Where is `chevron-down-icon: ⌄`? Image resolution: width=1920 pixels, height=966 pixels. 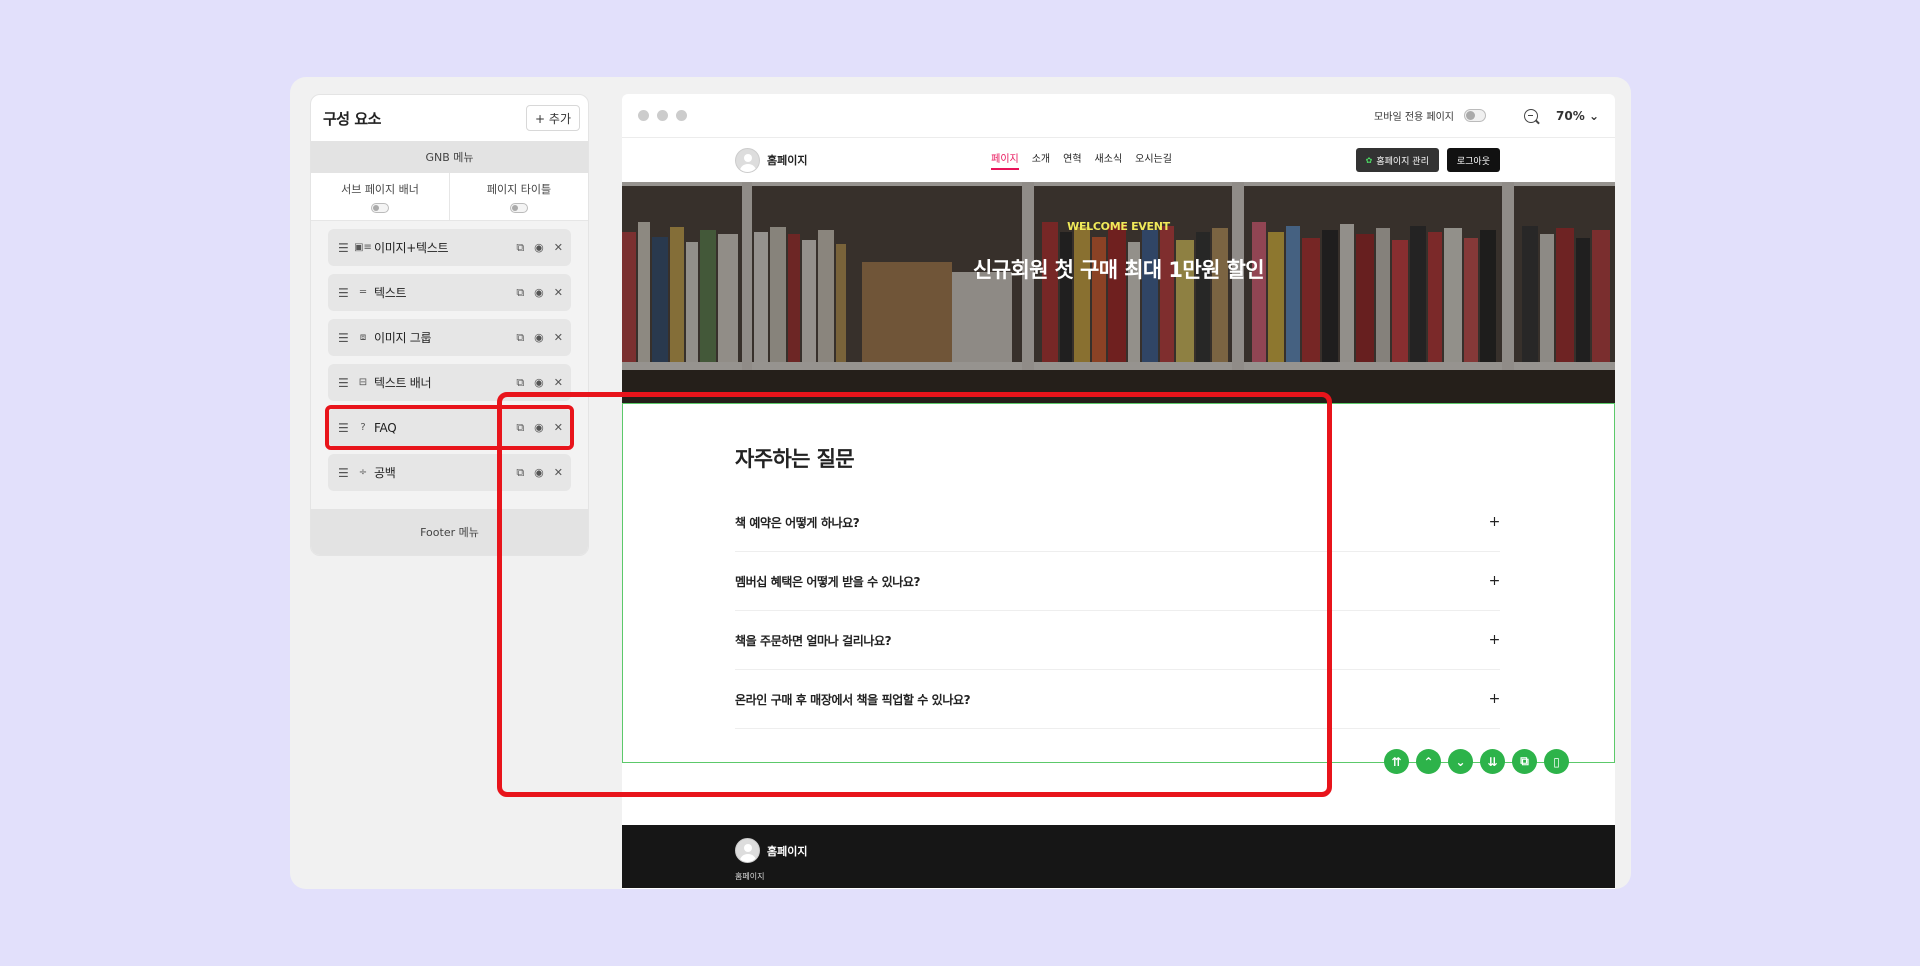
chevron-down-icon: ⌄ is located at coordinates (1593, 115).